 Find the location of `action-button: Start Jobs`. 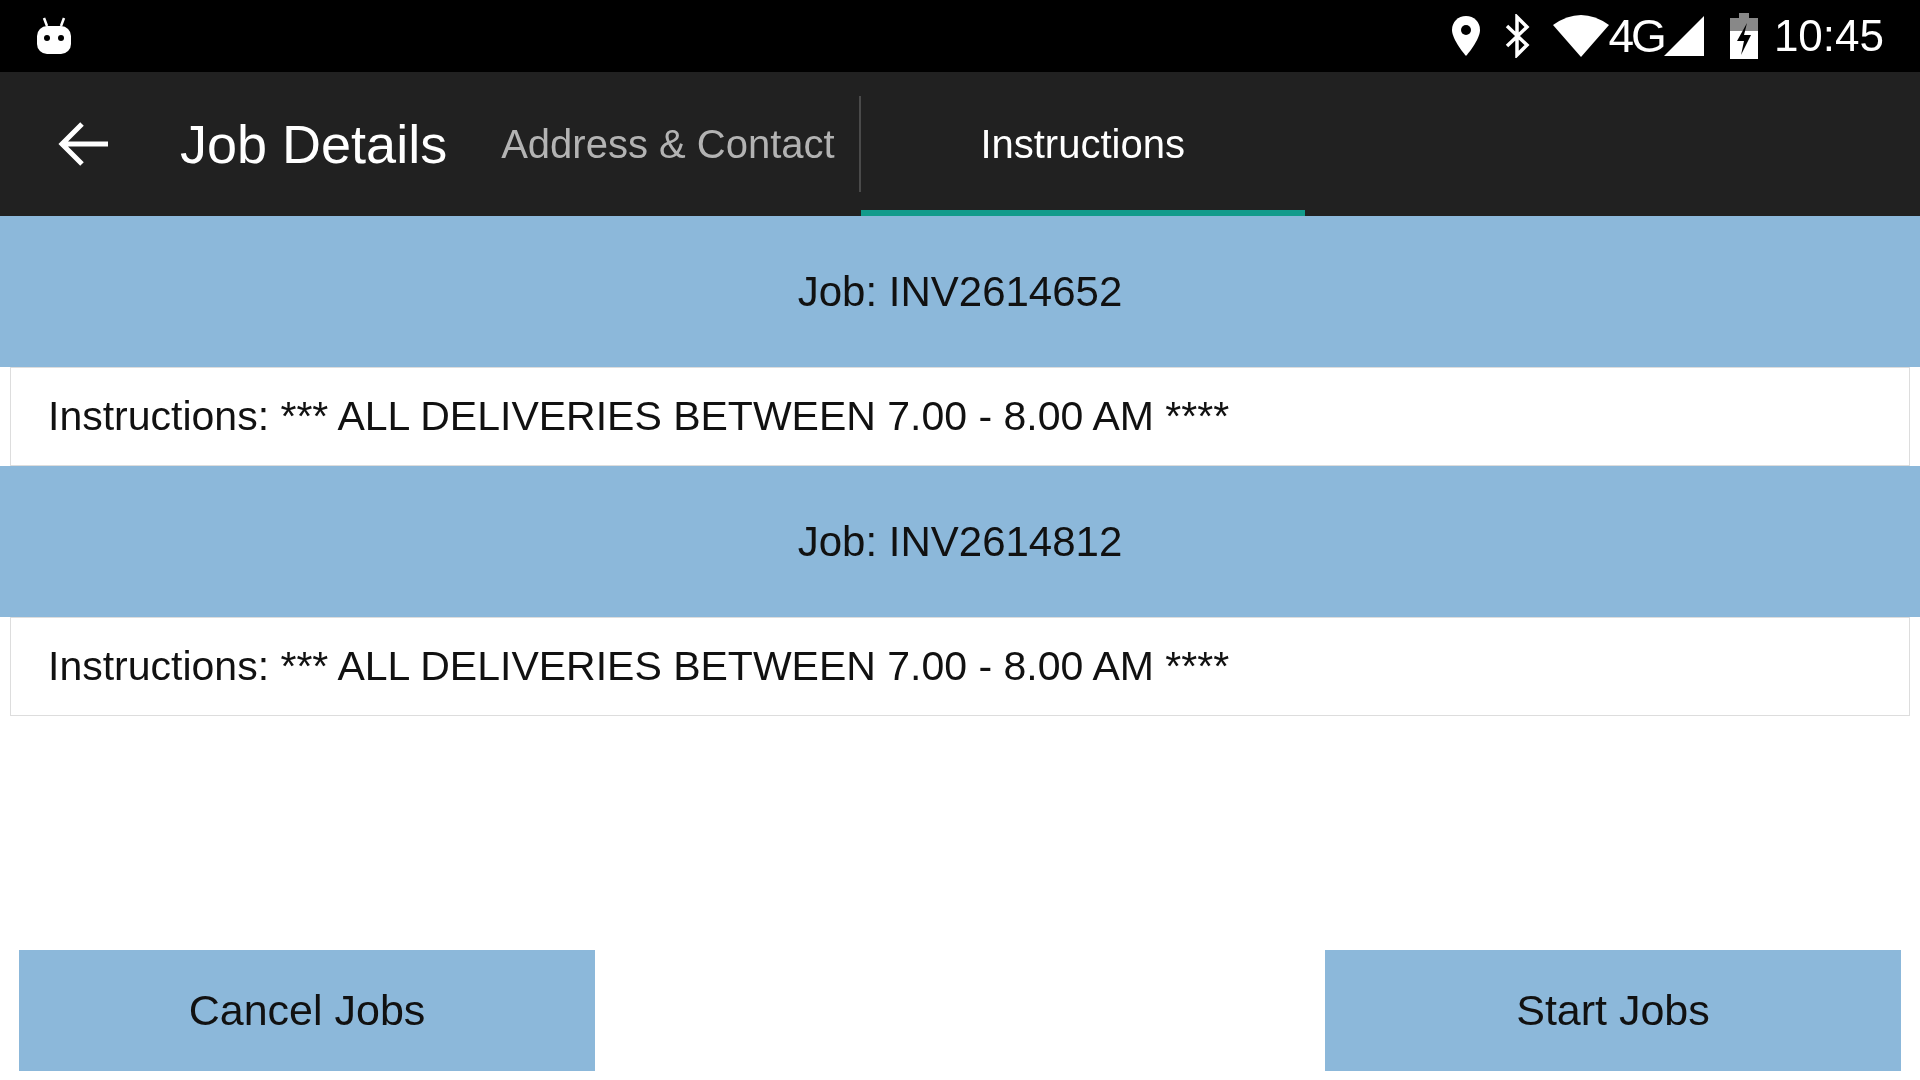

action-button: Start Jobs is located at coordinates (1613, 1010).